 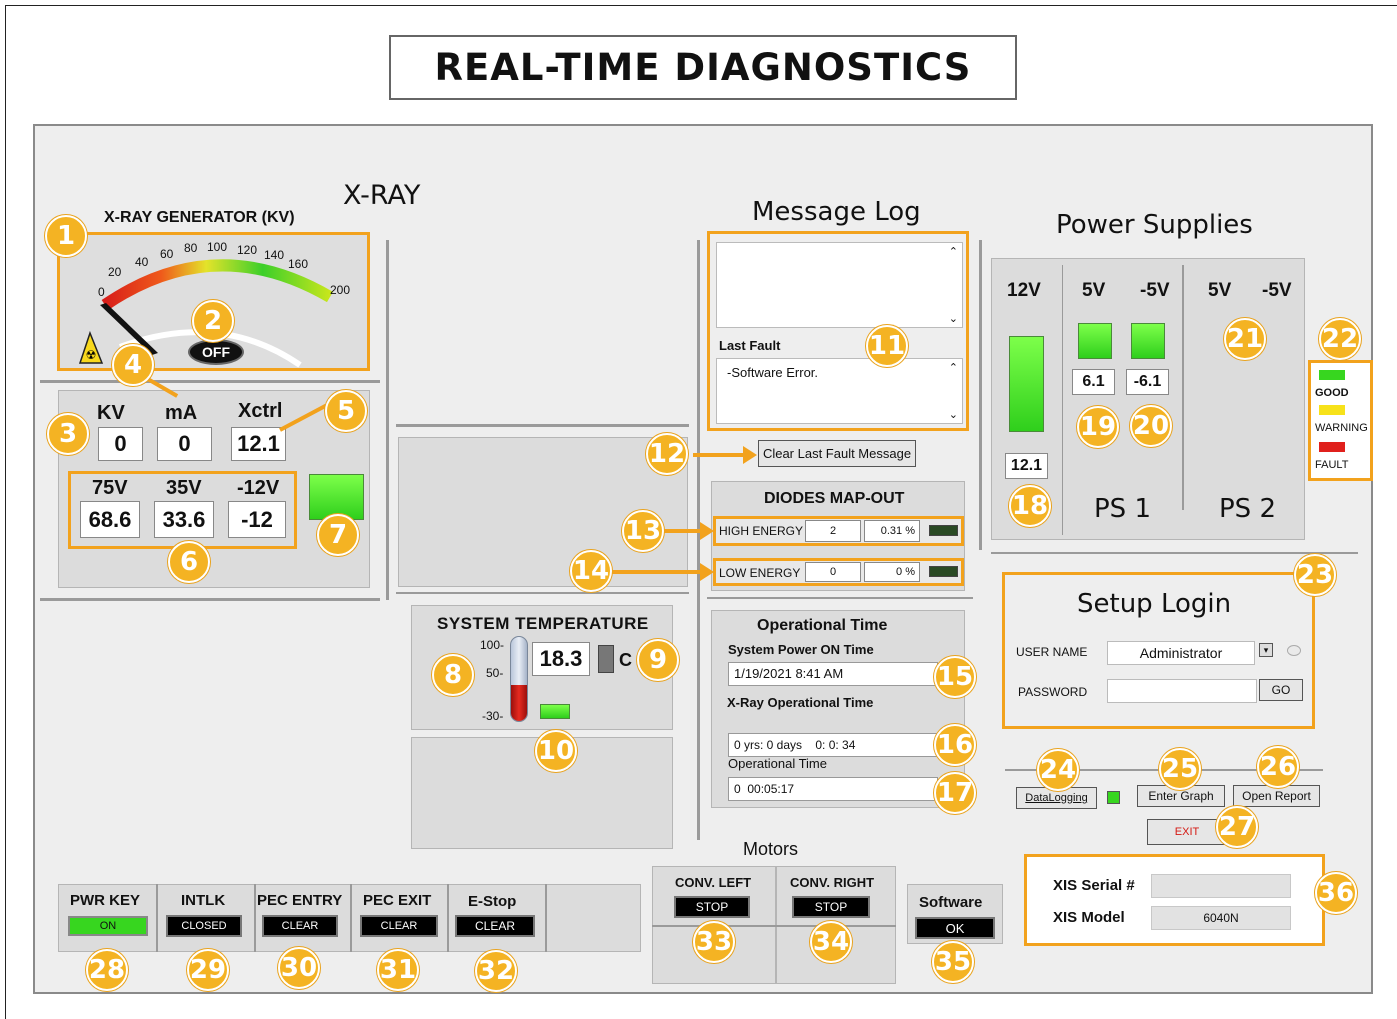 What do you see at coordinates (217, 247) in the screenshot?
I see `gauge-tick: 100` at bounding box center [217, 247].